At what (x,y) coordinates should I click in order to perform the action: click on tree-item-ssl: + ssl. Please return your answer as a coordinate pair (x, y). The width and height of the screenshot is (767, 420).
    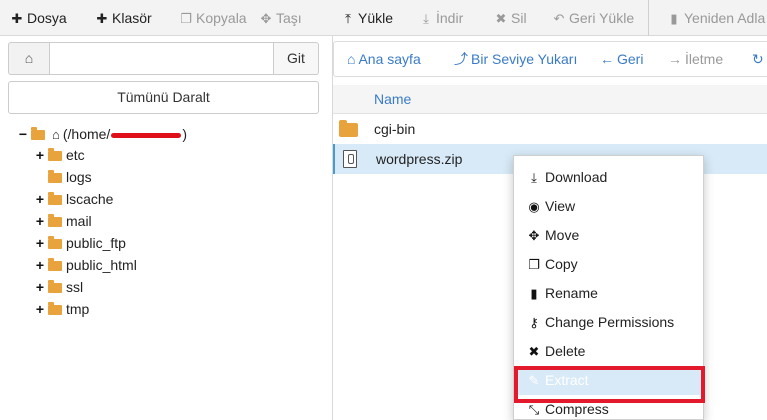
    Looking at the image, I should click on (58, 287).